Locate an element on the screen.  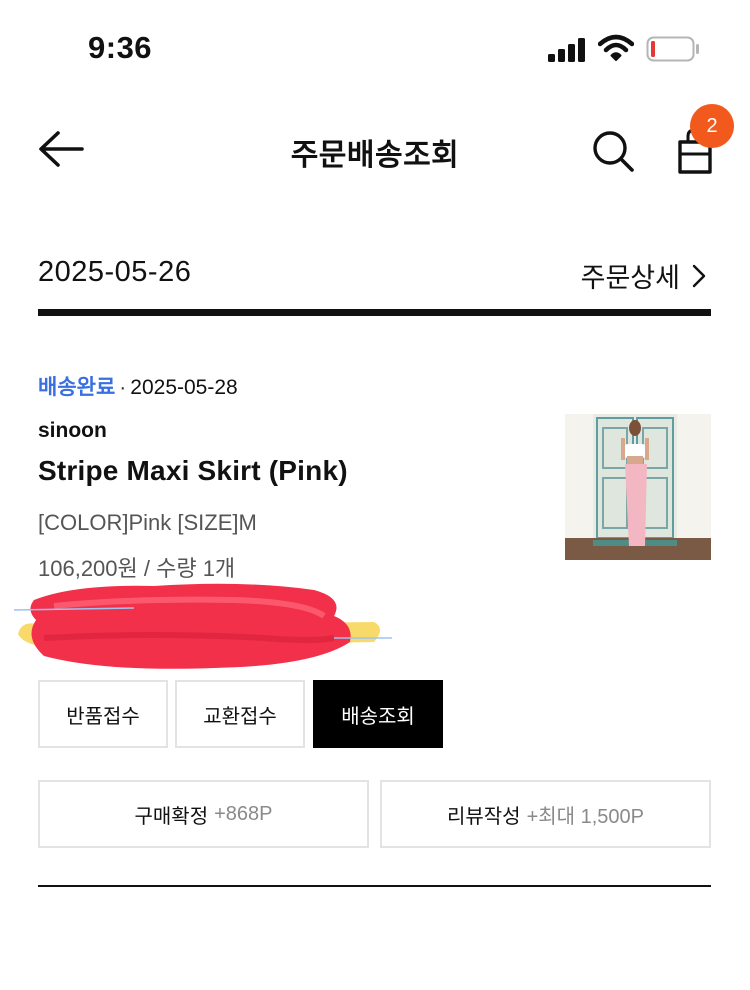
product-thumbnail is located at coordinates (638, 487).